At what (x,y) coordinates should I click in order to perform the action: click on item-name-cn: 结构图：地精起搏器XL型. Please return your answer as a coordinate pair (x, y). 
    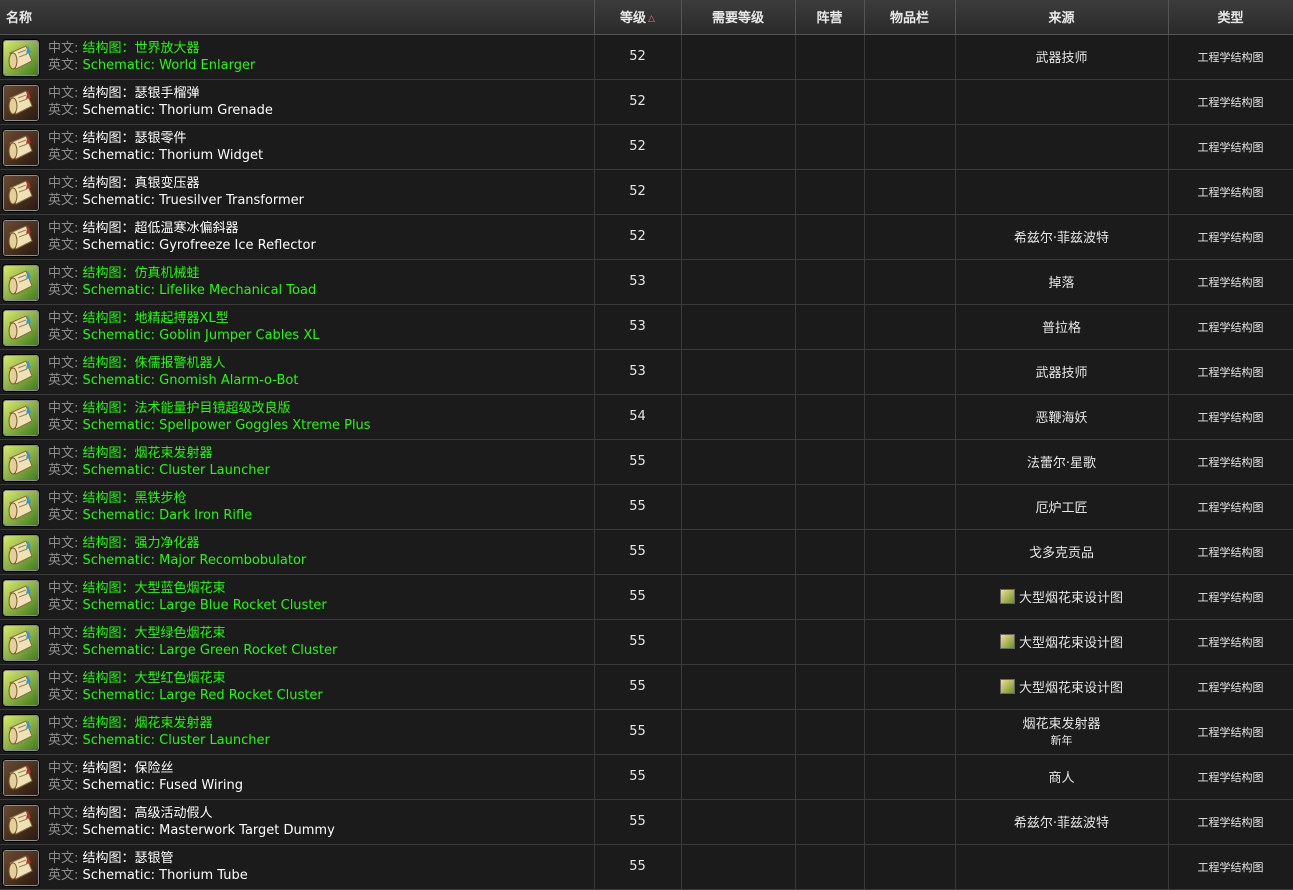
    Looking at the image, I should click on (156, 318).